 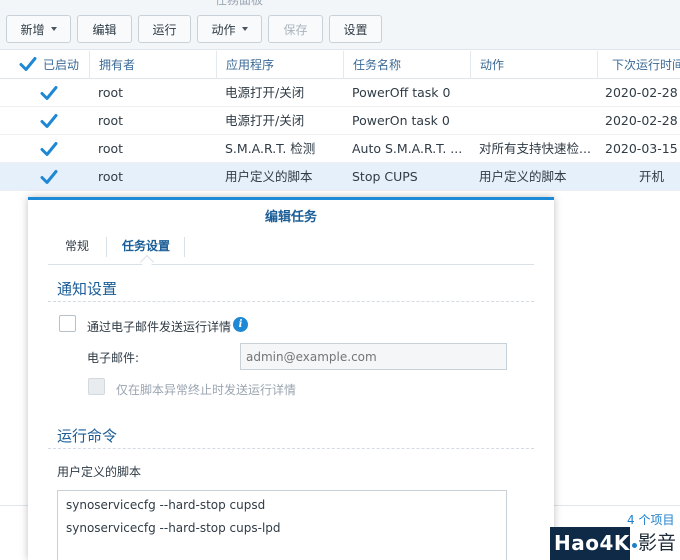 What do you see at coordinates (291, 251) in the screenshot?
I see `dialog-tabs: 常规 任务设置` at bounding box center [291, 251].